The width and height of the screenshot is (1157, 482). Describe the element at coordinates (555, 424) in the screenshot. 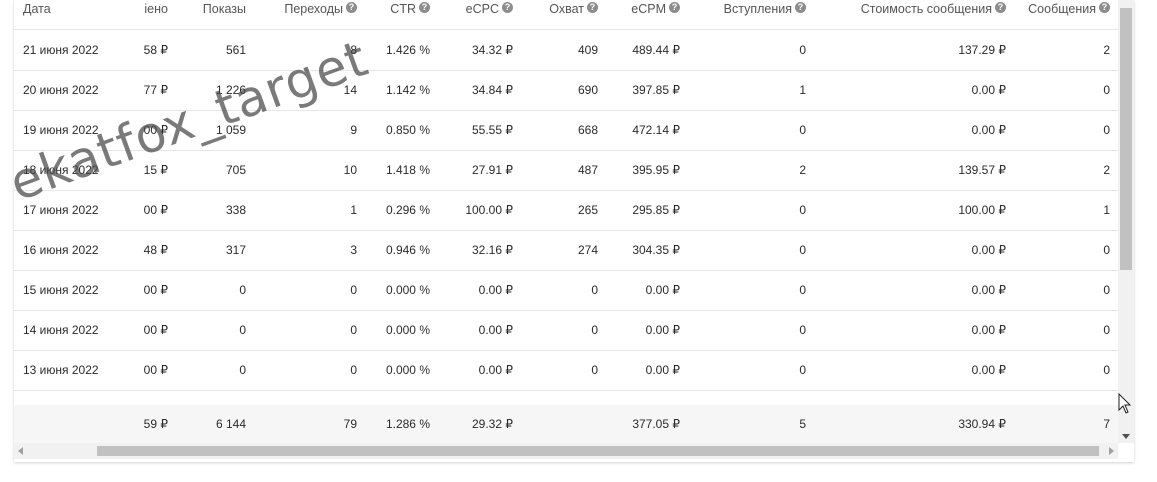

I see `total-reach` at that location.